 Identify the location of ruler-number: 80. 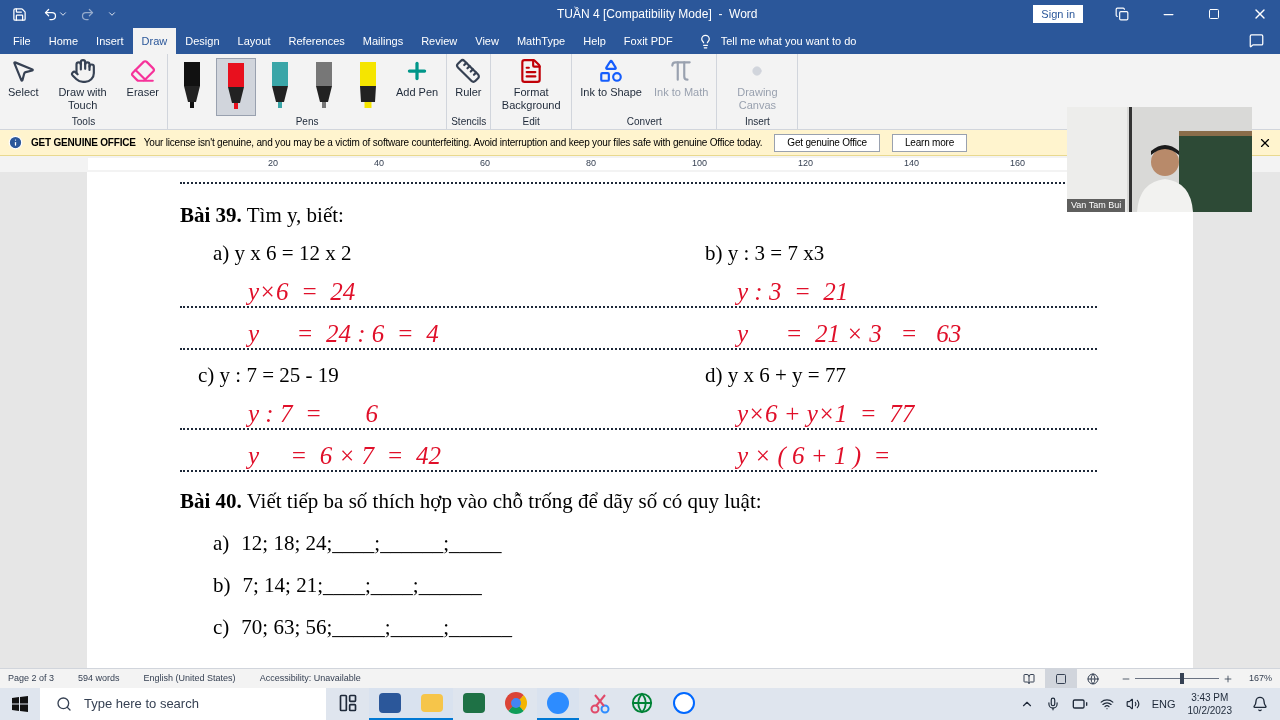
(591, 164).